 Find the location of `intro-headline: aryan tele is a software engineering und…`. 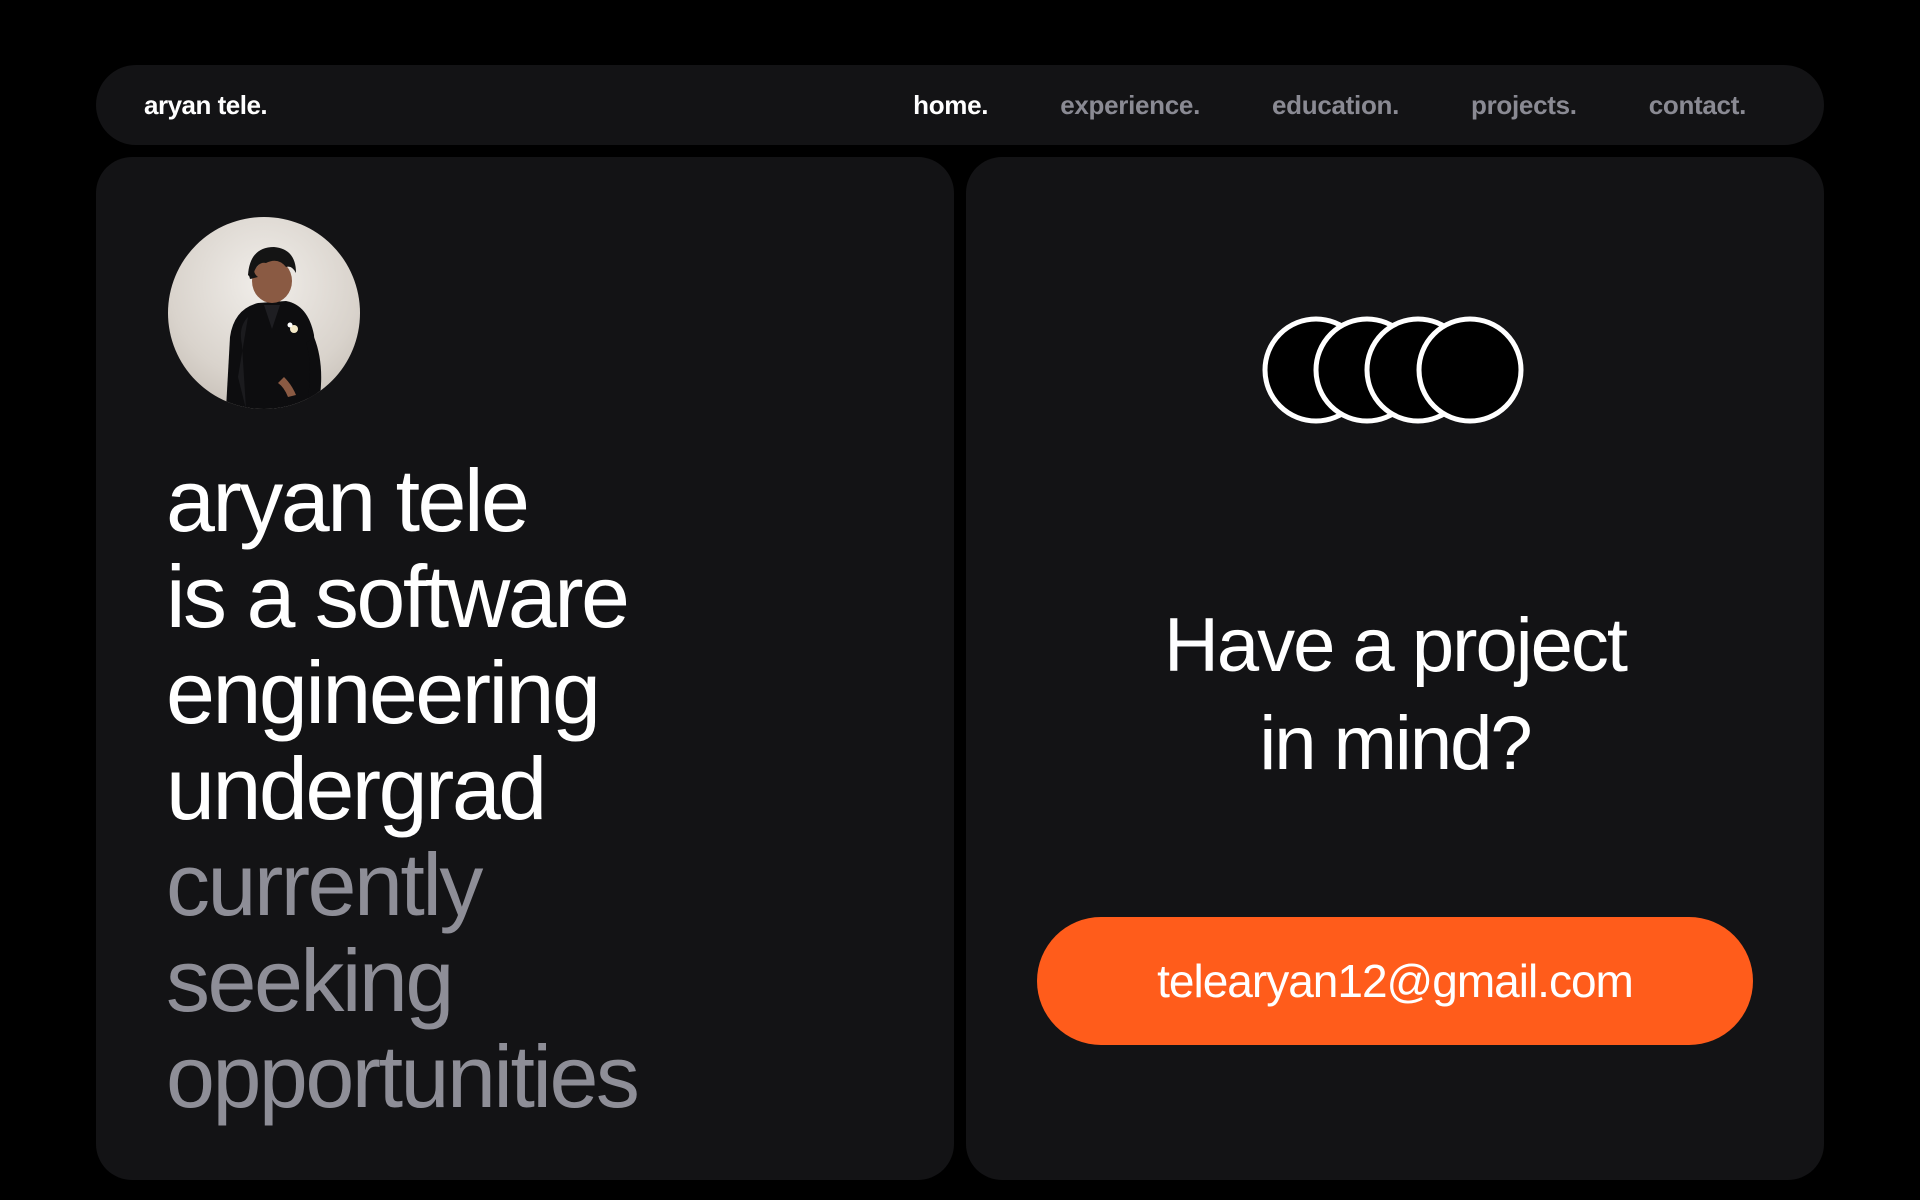

intro-headline: aryan tele is a software engineering und… is located at coordinates (403, 788).